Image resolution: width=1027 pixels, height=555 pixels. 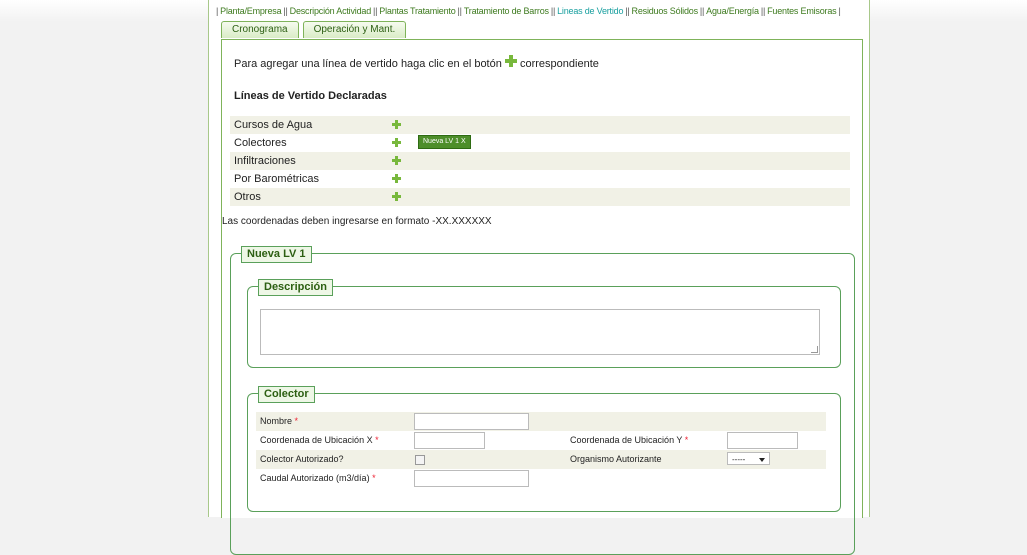 I want to click on nav-residuos-solidos: Residuos Sólidos, so click(x=665, y=11).